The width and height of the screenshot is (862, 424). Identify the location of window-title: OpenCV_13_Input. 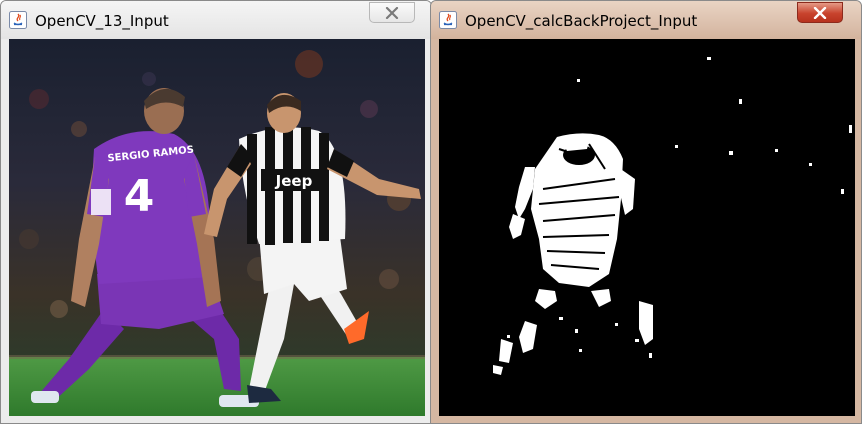
(102, 21).